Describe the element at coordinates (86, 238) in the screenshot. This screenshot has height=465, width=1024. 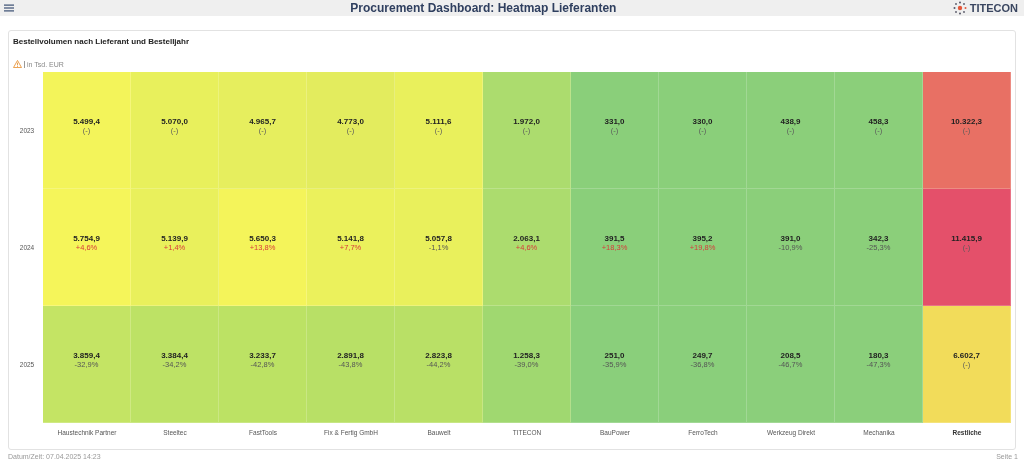
I see `cell-value: 5.754,9` at that location.